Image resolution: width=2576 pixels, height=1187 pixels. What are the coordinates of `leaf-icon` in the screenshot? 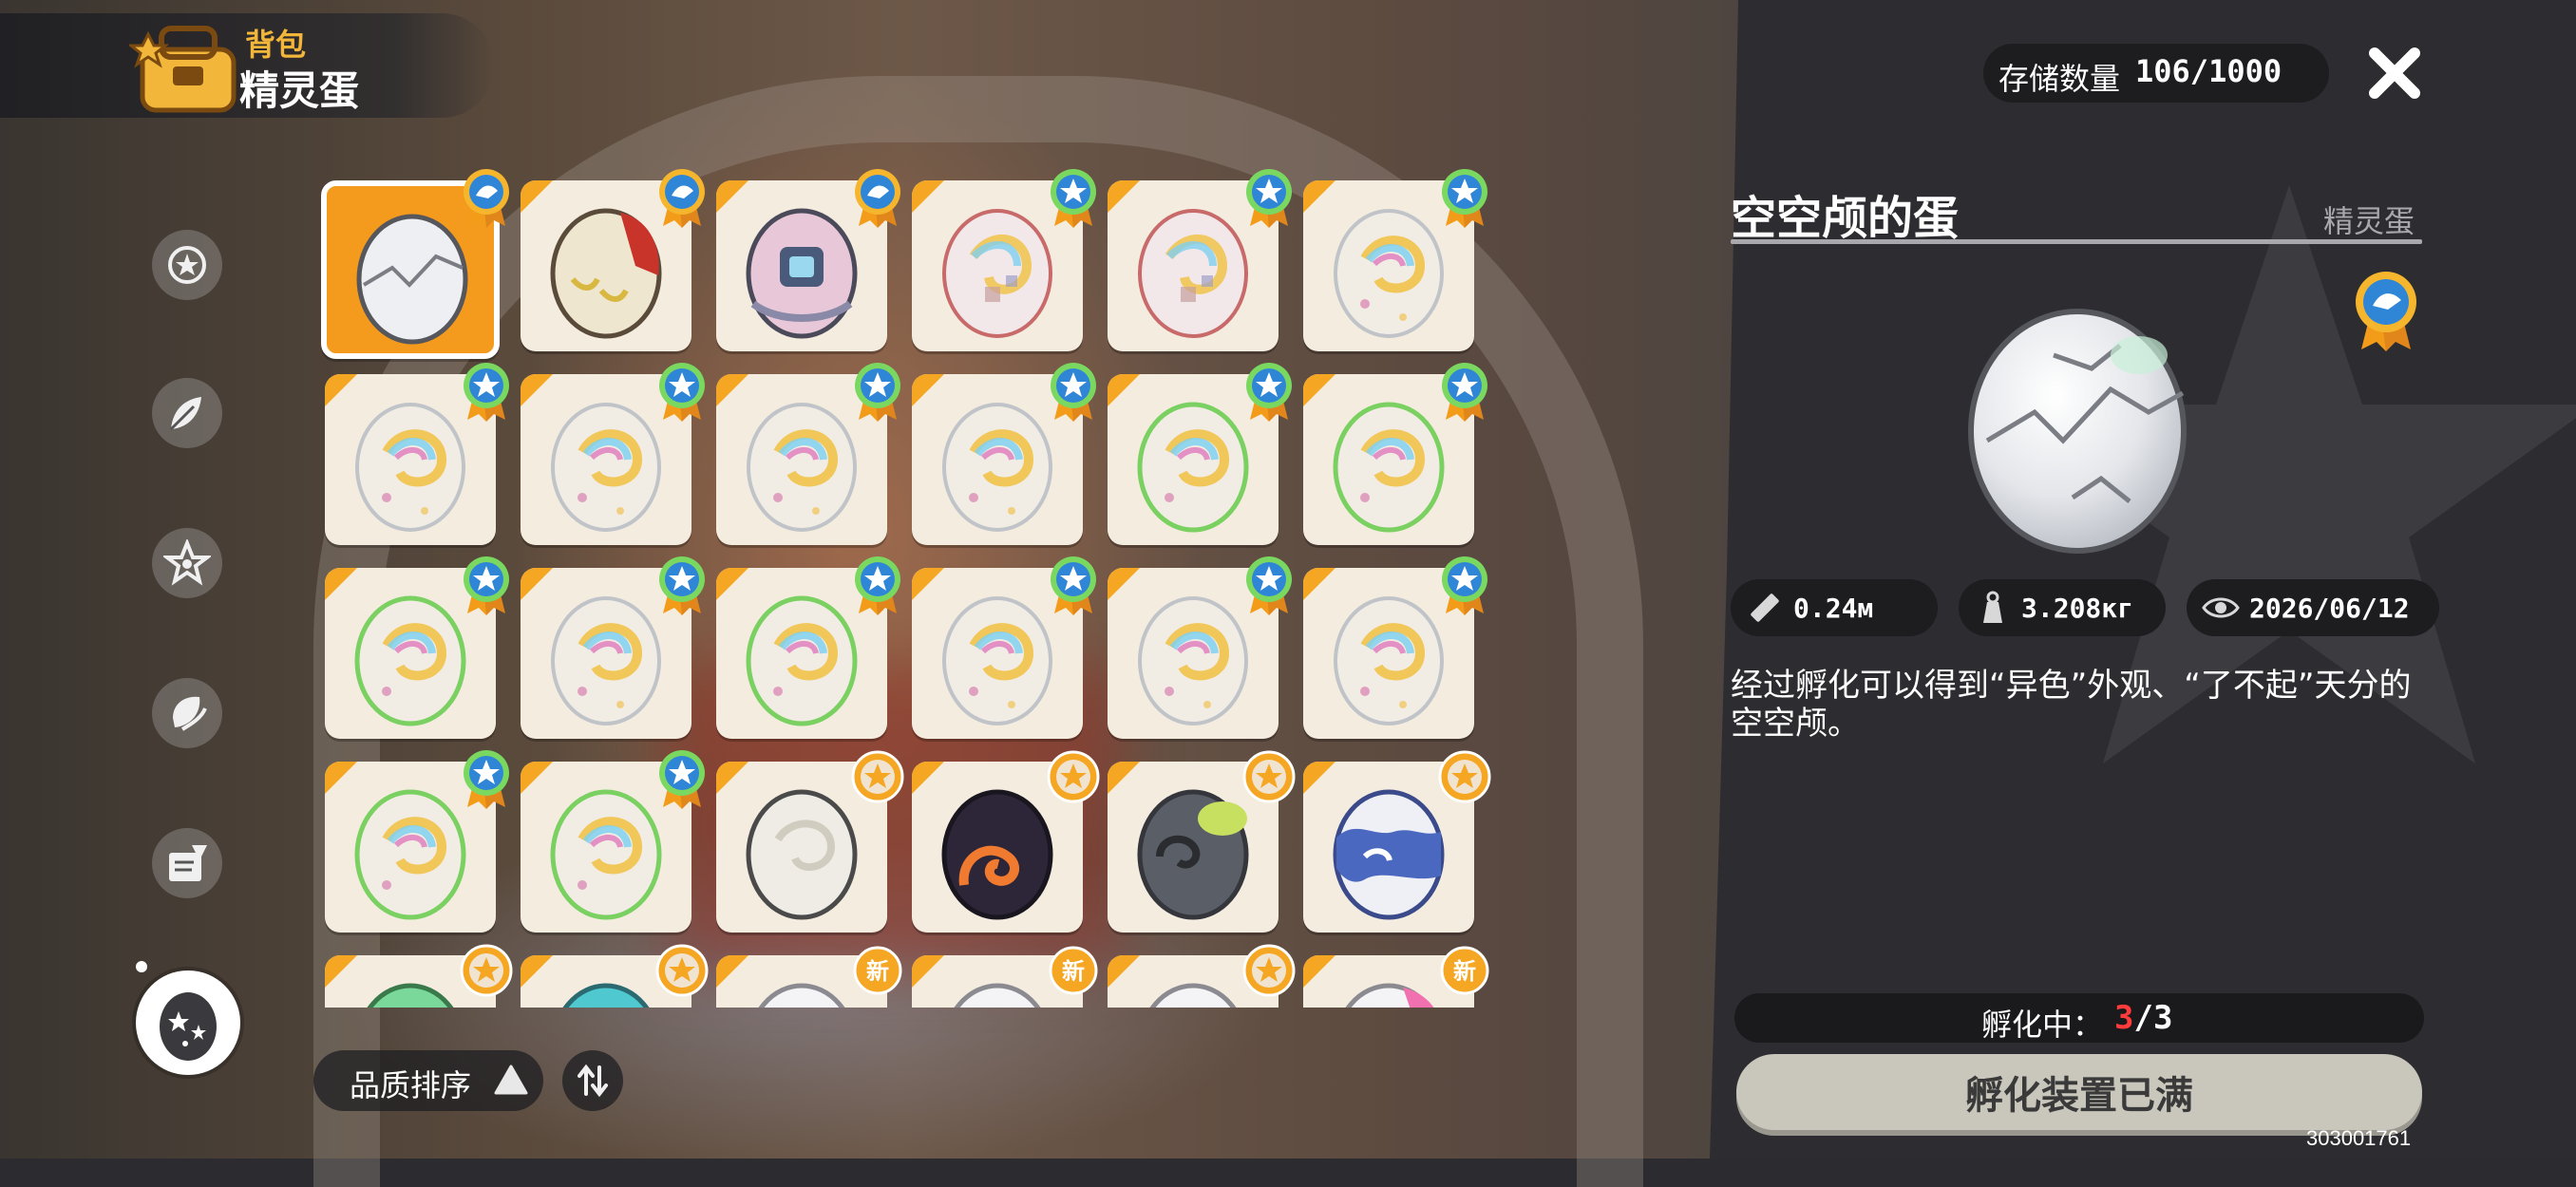 It's located at (185, 414).